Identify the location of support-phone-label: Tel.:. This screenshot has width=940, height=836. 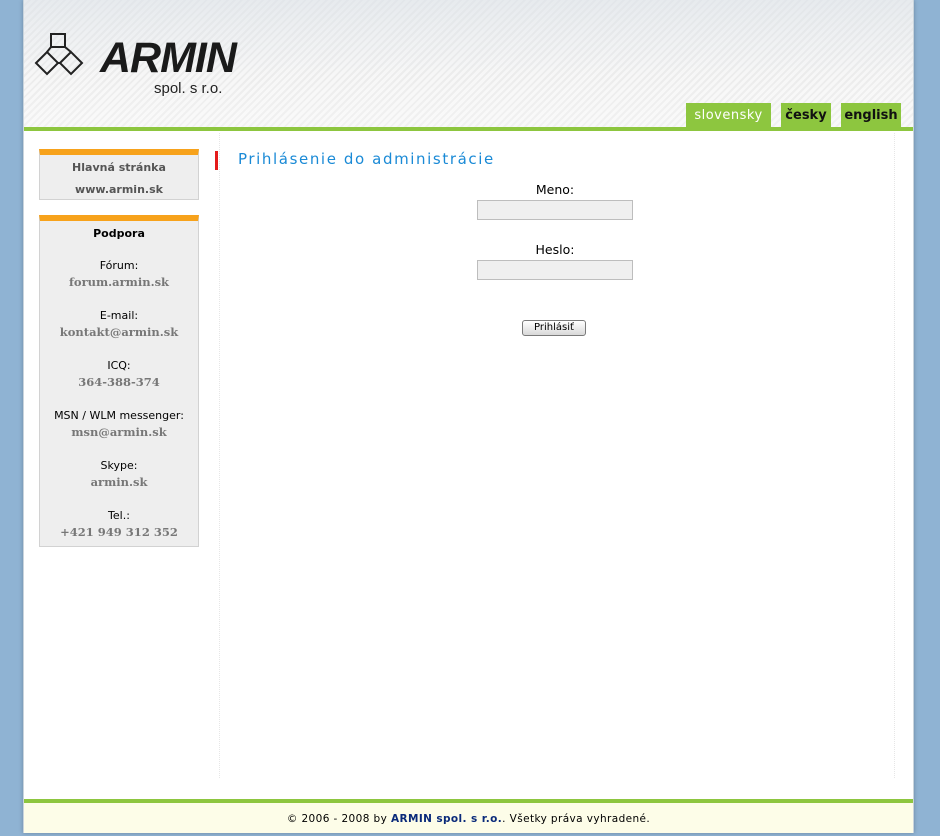
(119, 515).